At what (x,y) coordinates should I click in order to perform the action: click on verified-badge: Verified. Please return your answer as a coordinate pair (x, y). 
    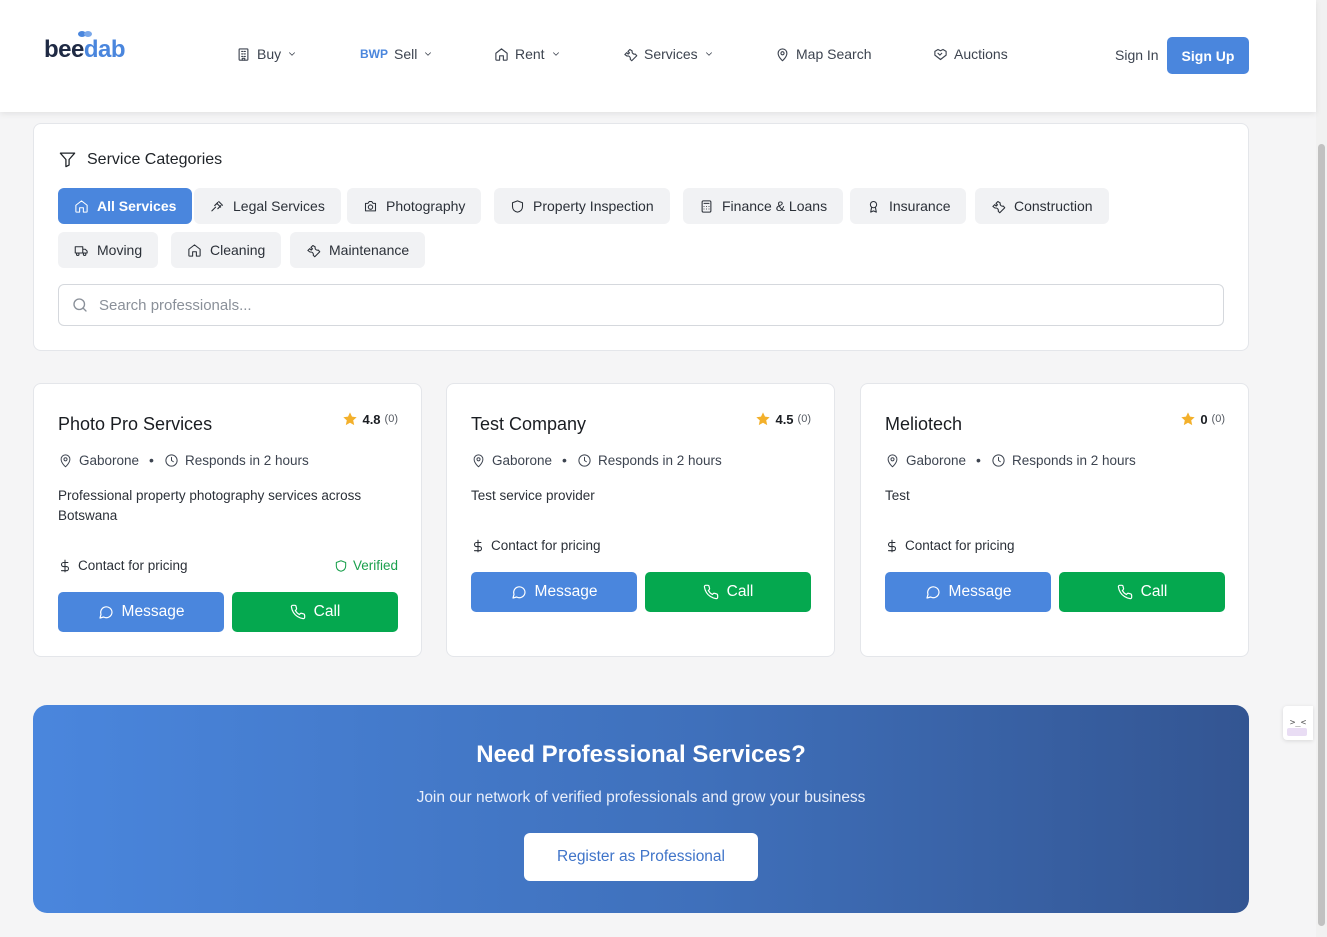
    Looking at the image, I should click on (366, 565).